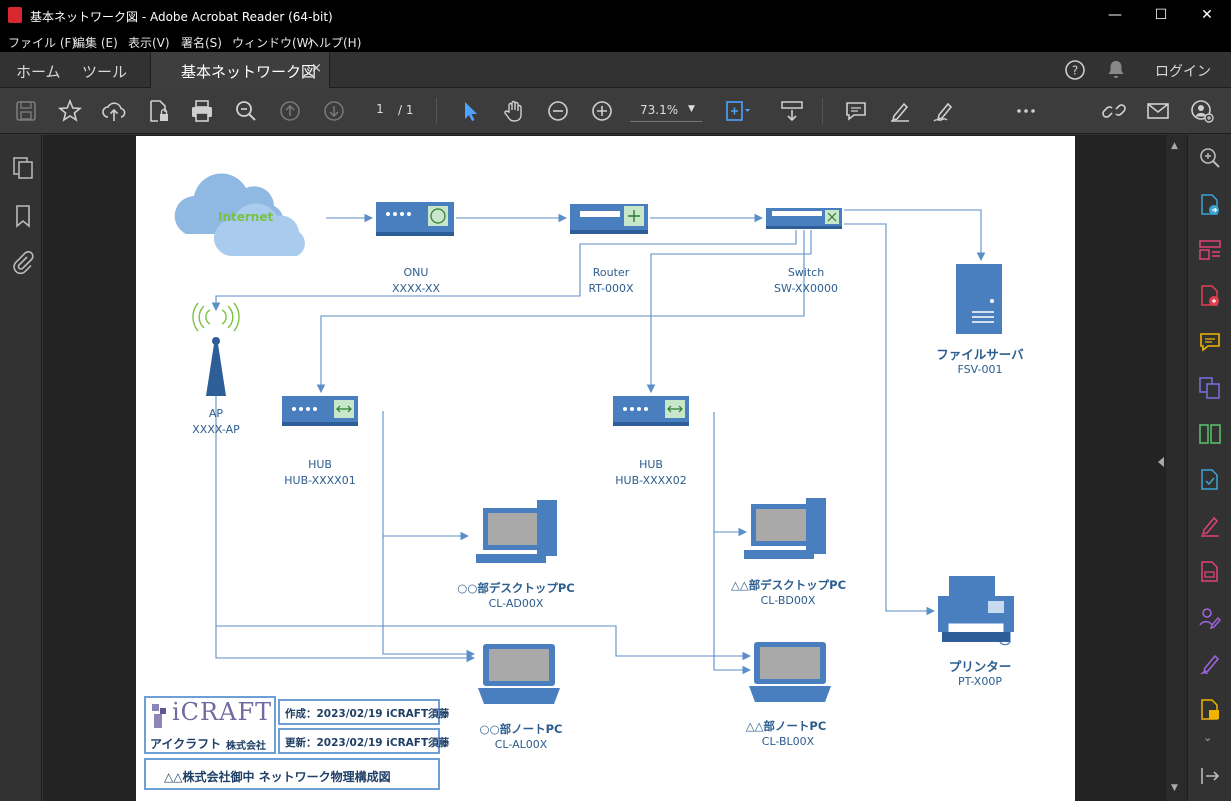 Image resolution: width=1231 pixels, height=801 pixels. I want to click on left-navigation-rail, so click(28, 468).